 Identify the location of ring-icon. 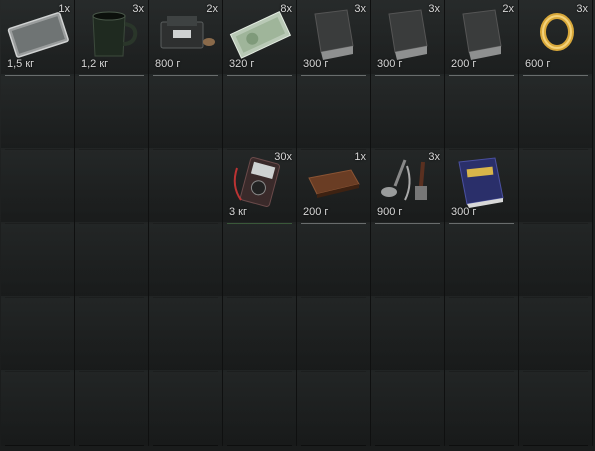
(557, 32).